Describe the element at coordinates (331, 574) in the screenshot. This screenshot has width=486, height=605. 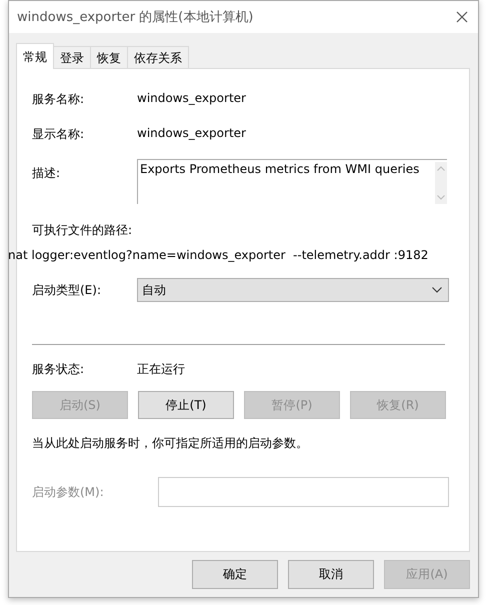
I see `dialog-button: 取消` at that location.